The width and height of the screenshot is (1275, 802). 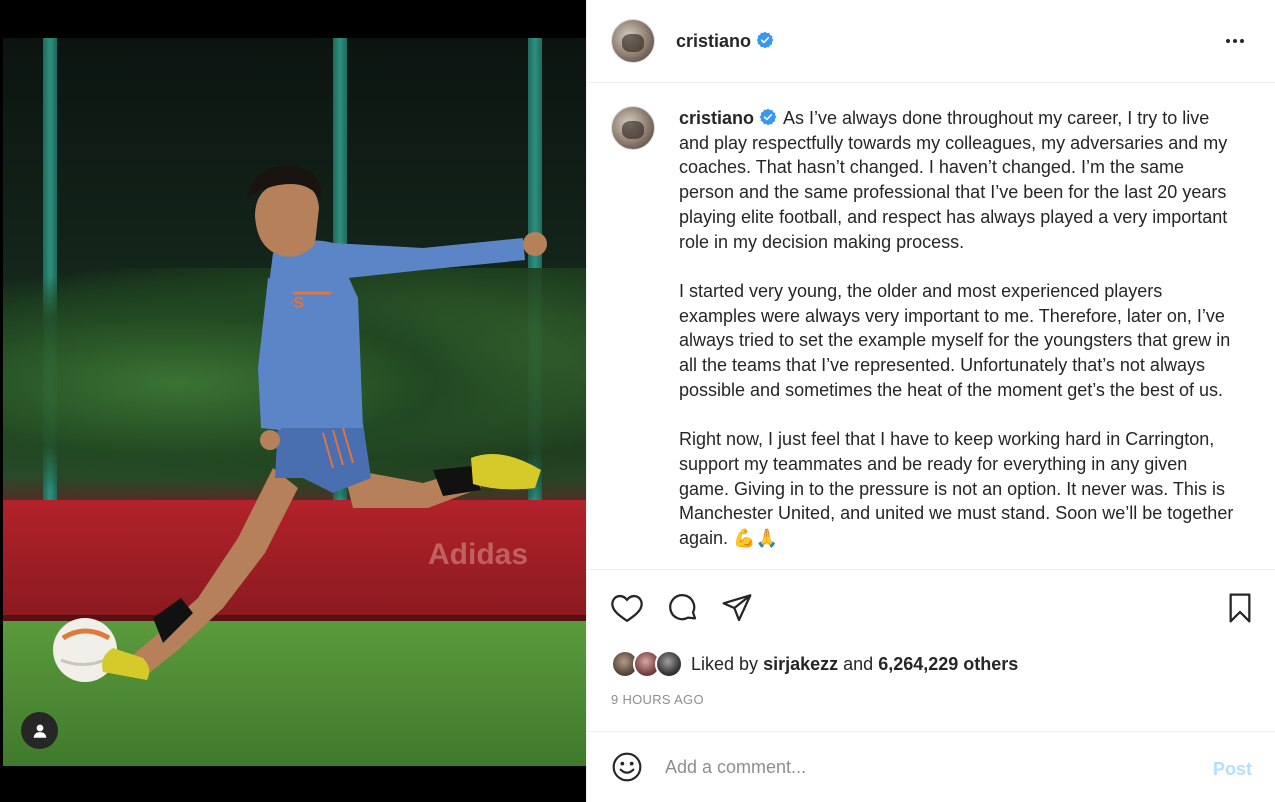 I want to click on bookmark-icon, so click(x=1240, y=608).